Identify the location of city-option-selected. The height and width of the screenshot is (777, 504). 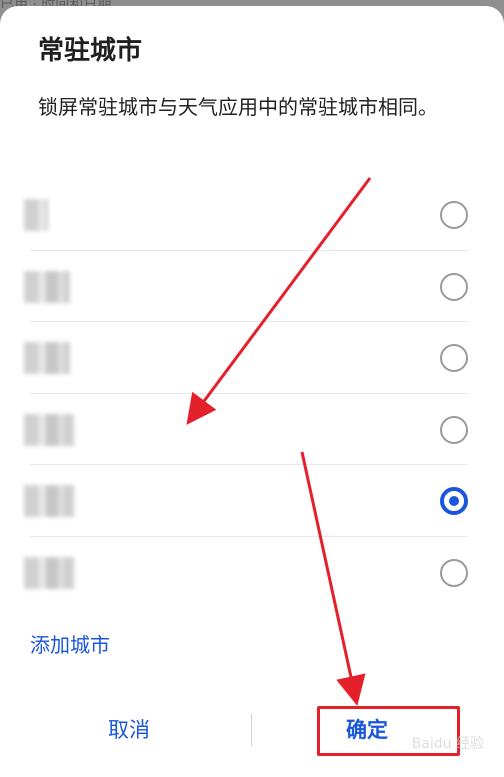
(246, 501).